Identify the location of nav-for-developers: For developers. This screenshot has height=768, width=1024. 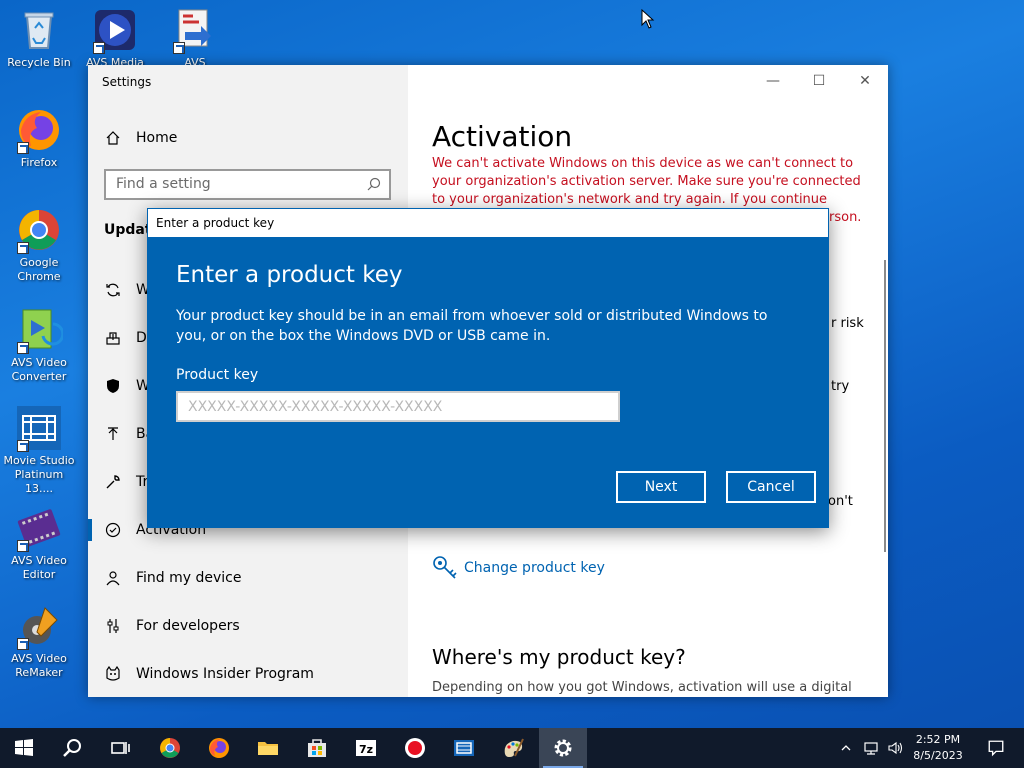
(172, 626).